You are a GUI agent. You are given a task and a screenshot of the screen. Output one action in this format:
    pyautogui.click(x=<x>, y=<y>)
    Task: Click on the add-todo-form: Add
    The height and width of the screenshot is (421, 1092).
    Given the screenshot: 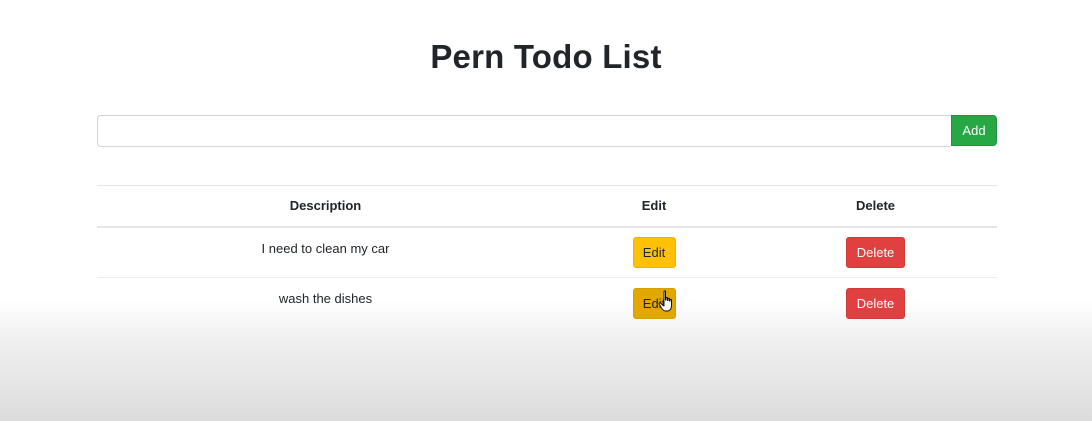 What is the action you would take?
    pyautogui.click(x=547, y=131)
    